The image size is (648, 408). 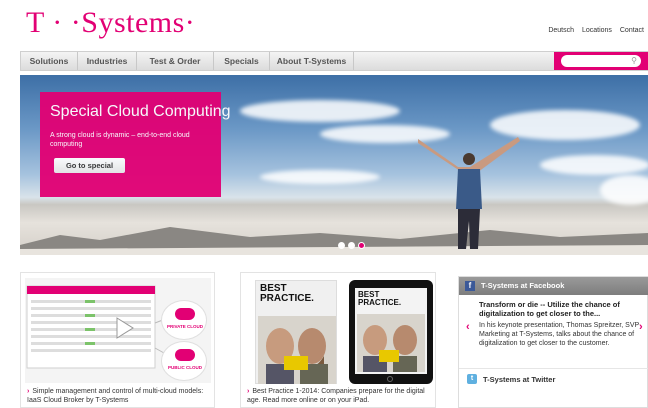 What do you see at coordinates (185, 367) in the screenshot?
I see `public-cloud-label: PUBLIC CLOUD` at bounding box center [185, 367].